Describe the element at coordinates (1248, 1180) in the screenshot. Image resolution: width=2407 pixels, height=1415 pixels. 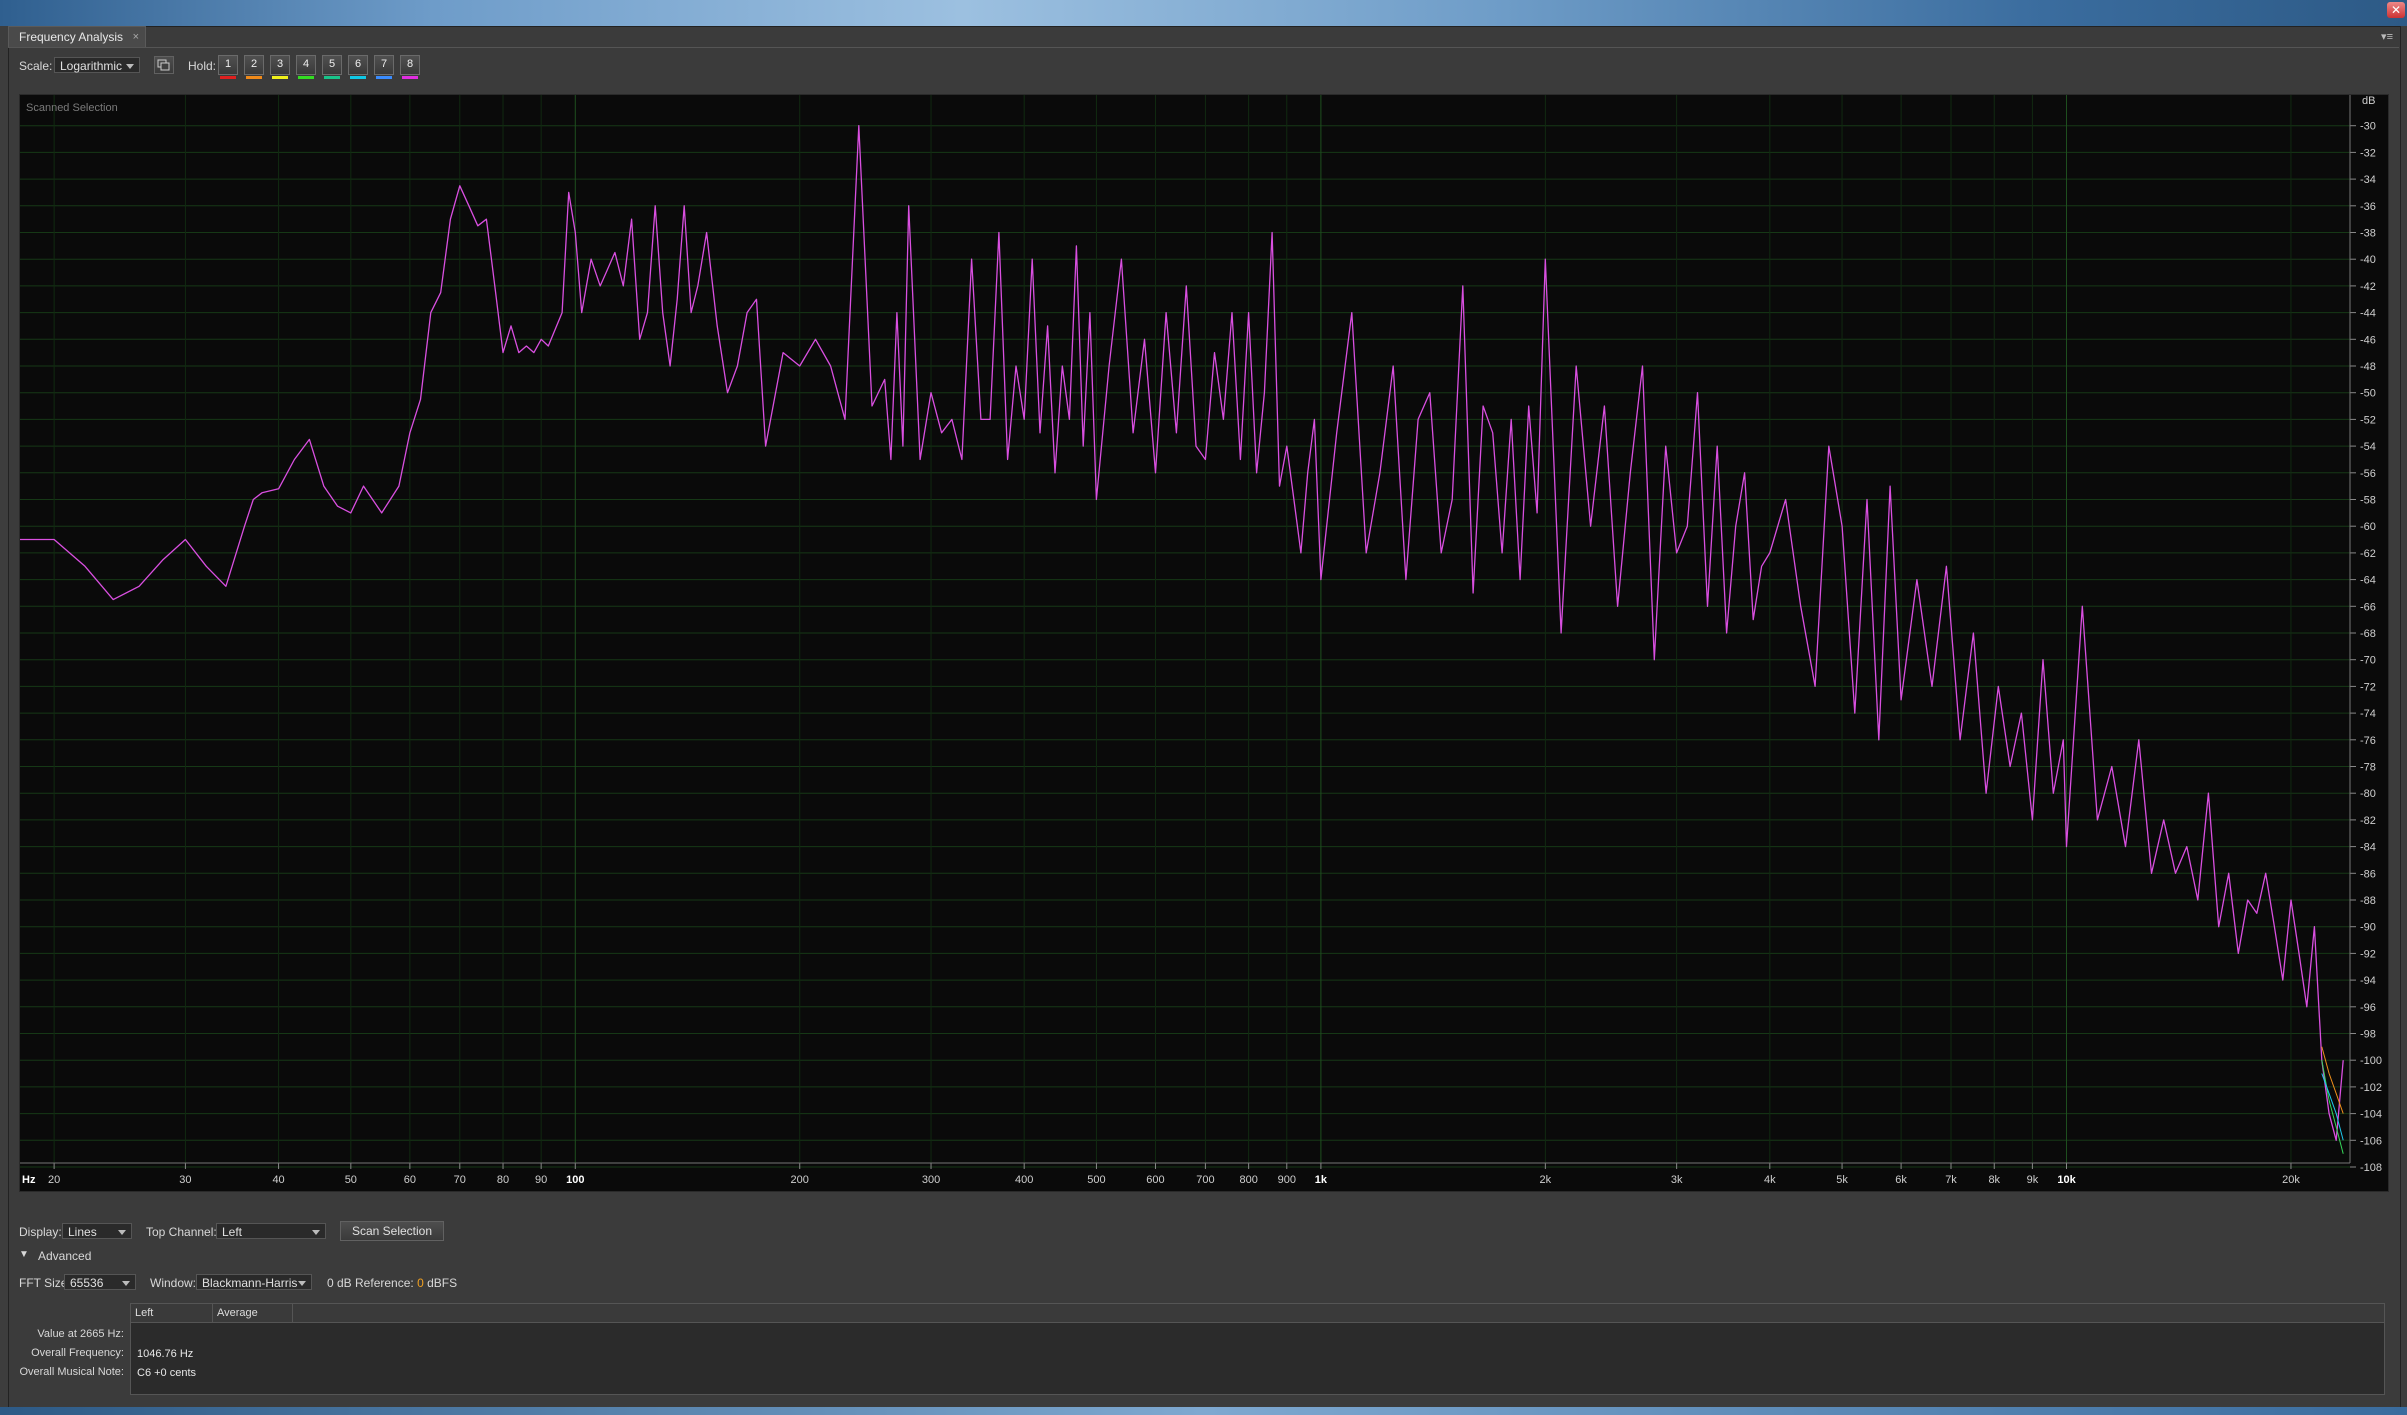
I see `x-tick-label: 800` at that location.